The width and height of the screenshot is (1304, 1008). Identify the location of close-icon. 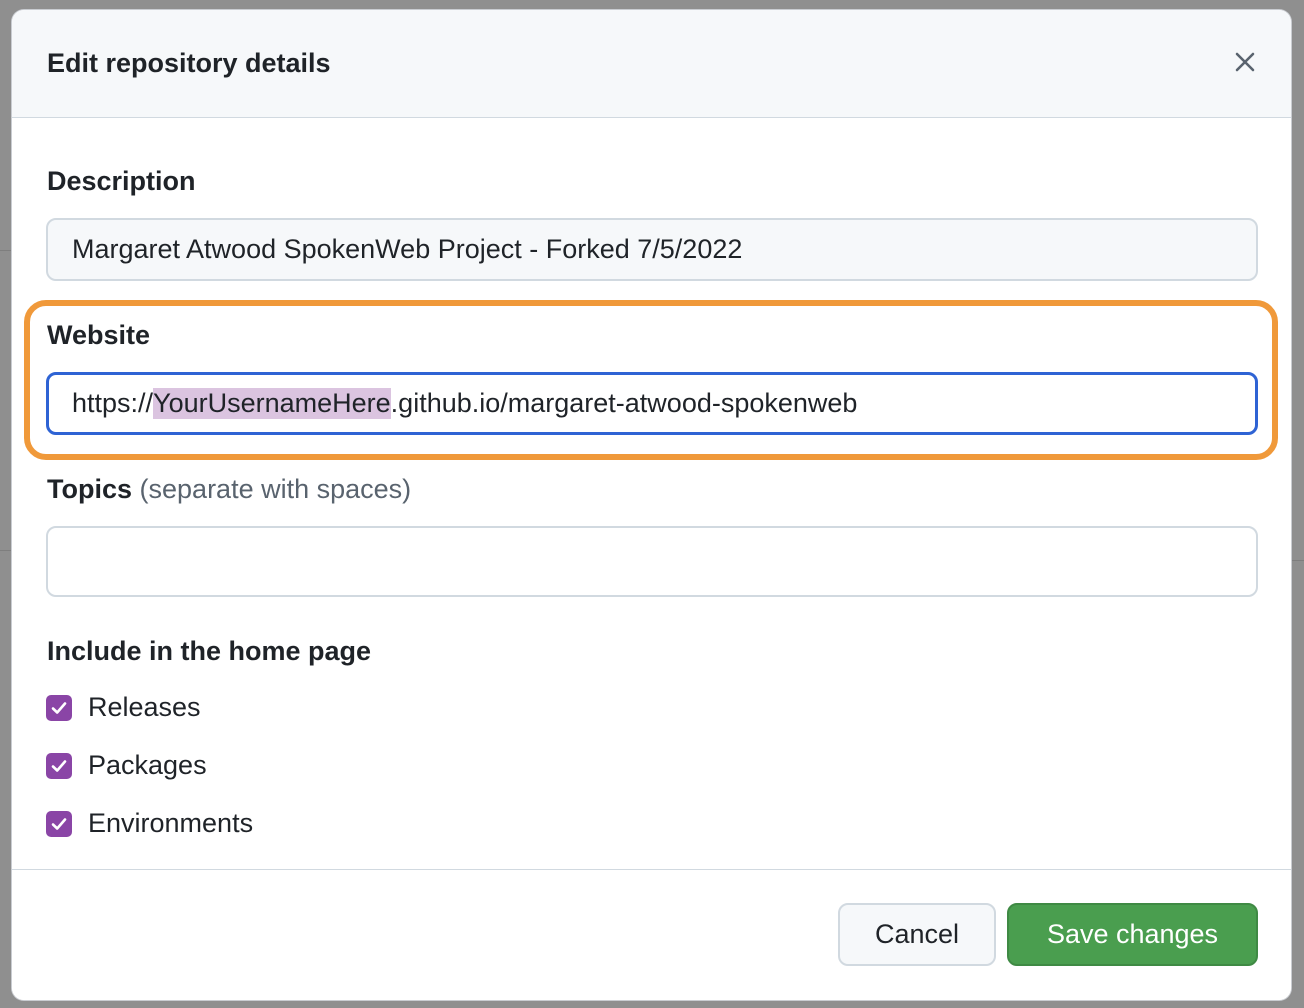
(1245, 62).